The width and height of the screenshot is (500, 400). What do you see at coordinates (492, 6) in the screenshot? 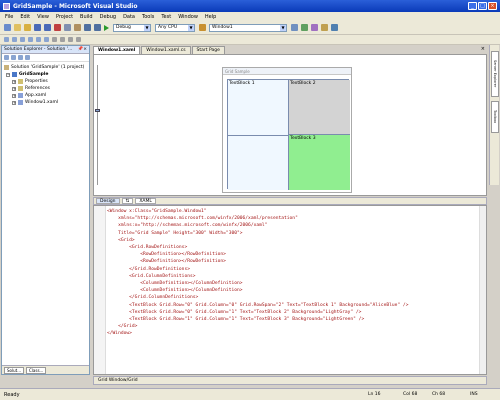
I see `close-button: ×` at bounding box center [492, 6].